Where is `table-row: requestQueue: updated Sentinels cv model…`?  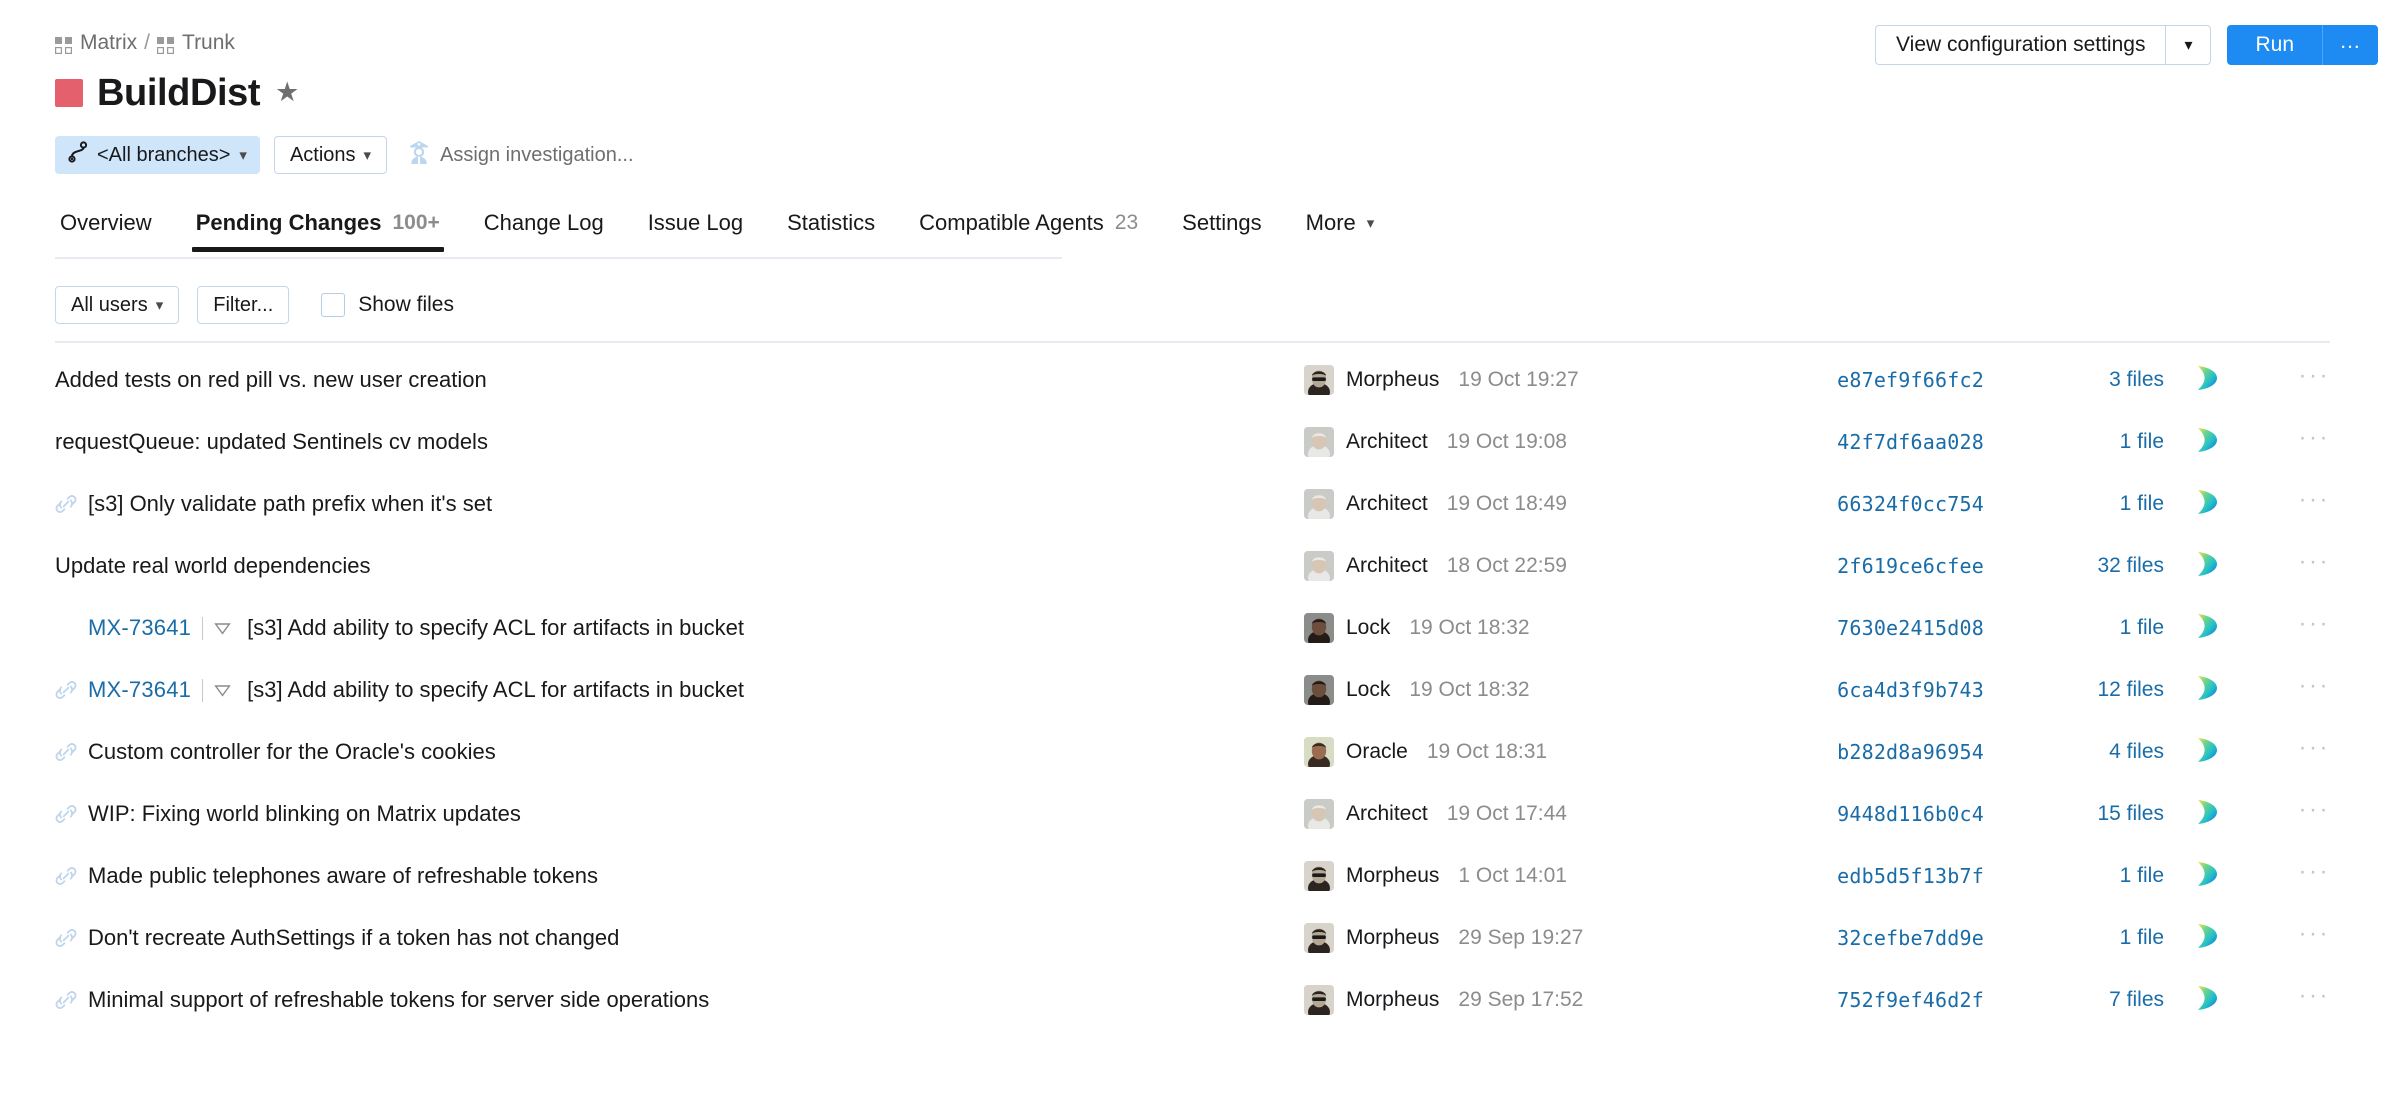 table-row: requestQueue: updated Sentinels cv model… is located at coordinates (1192, 442).